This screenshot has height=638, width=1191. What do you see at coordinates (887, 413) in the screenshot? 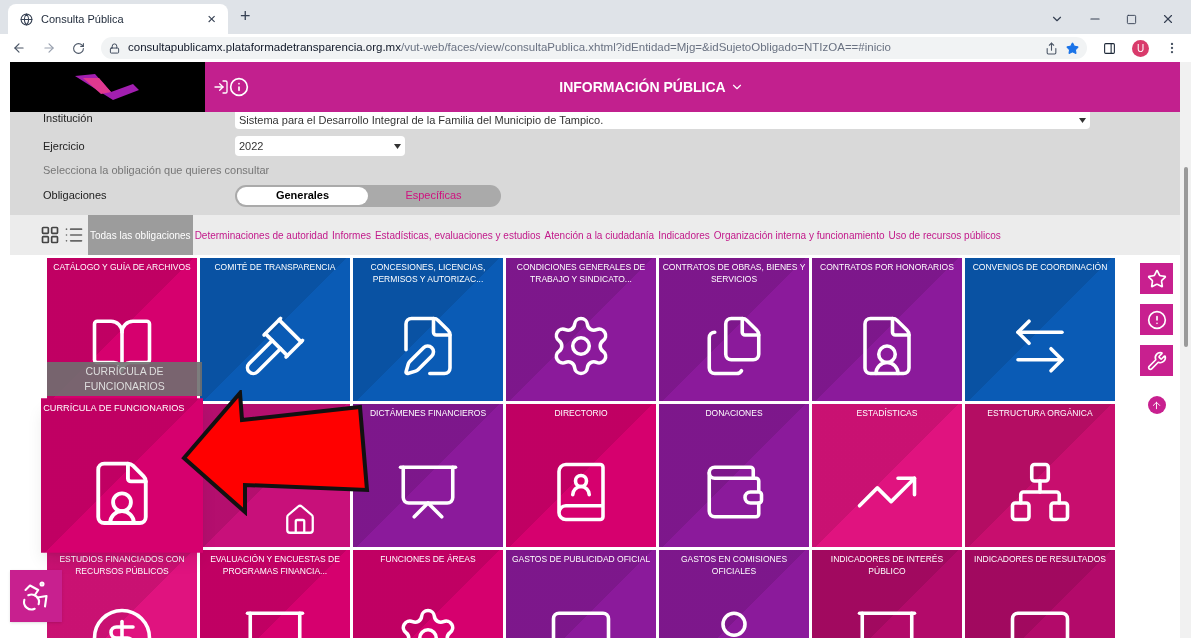
I see `tile-title: ESTADÍSTICAS` at bounding box center [887, 413].